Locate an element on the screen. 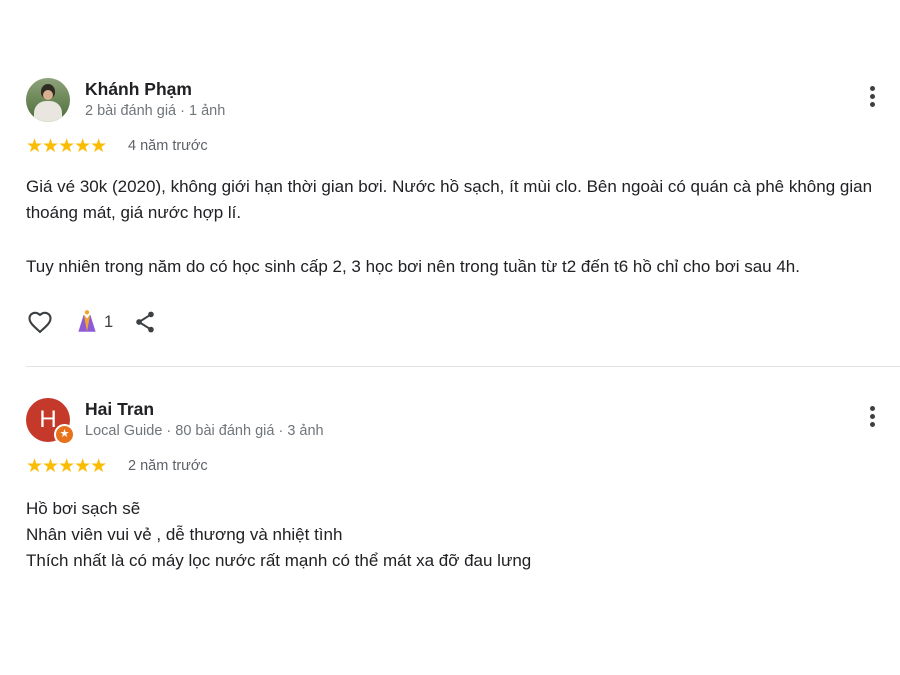  review-time: 4 năm trước is located at coordinates (168, 146).